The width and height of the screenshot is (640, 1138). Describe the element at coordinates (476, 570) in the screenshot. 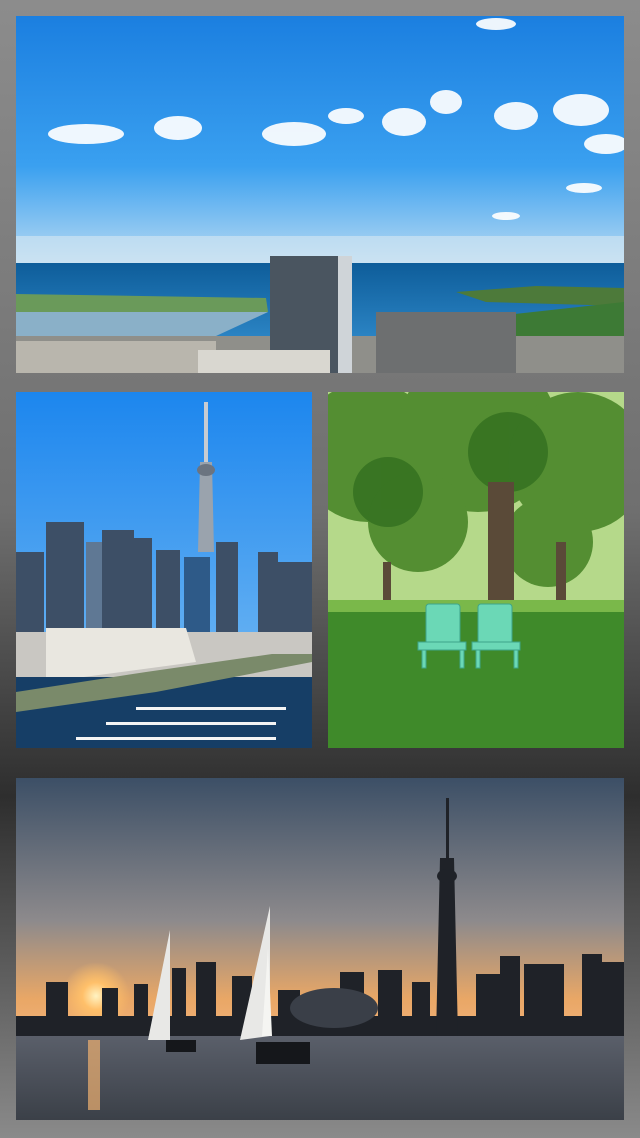

I see `photo-park-chairs` at that location.